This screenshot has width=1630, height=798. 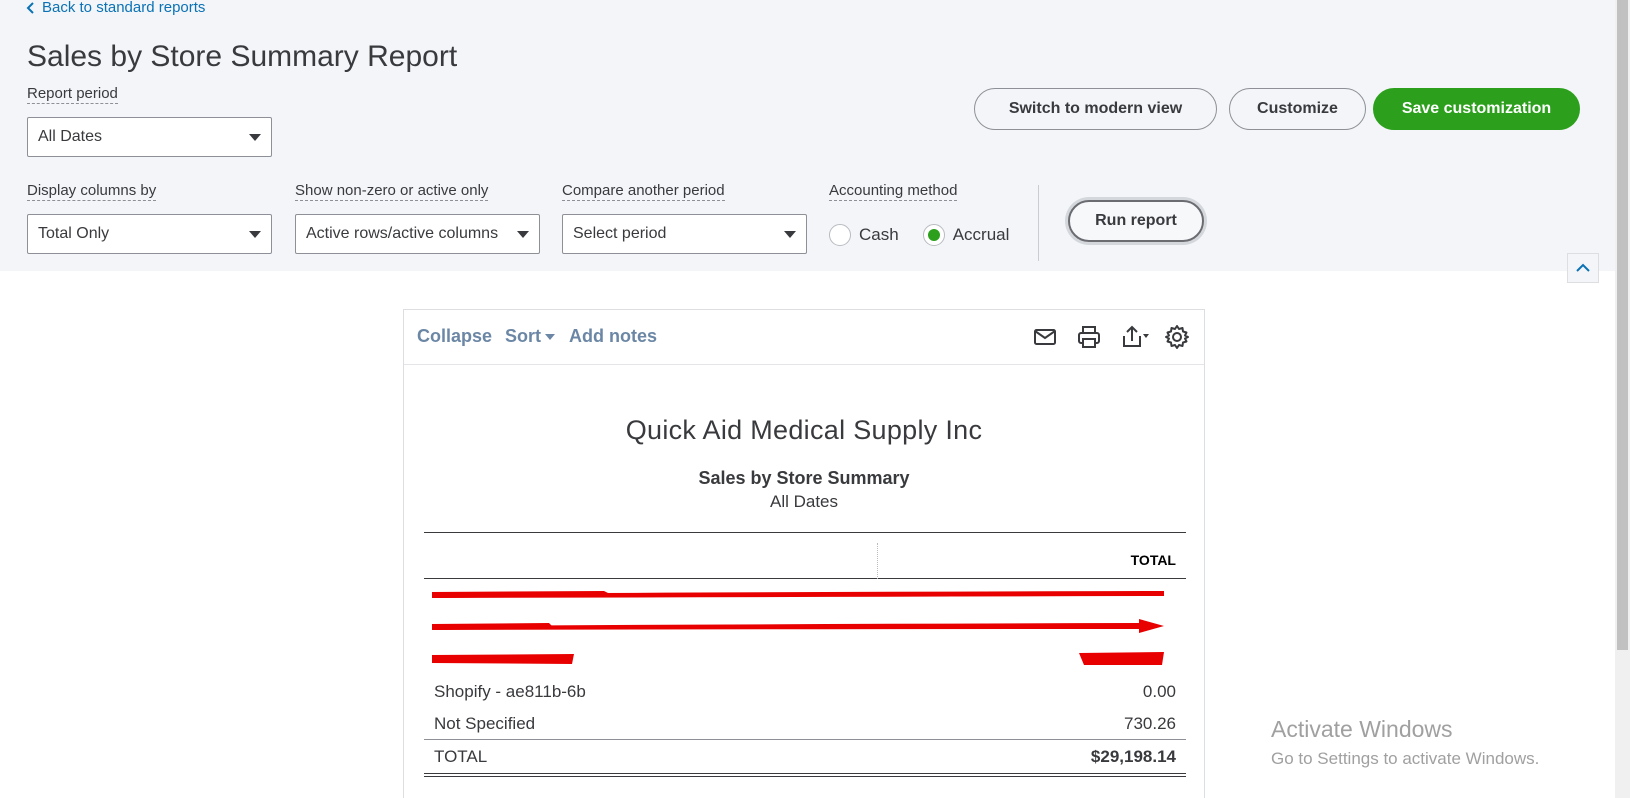 I want to click on sort-dropdown: Sort, so click(x=530, y=336).